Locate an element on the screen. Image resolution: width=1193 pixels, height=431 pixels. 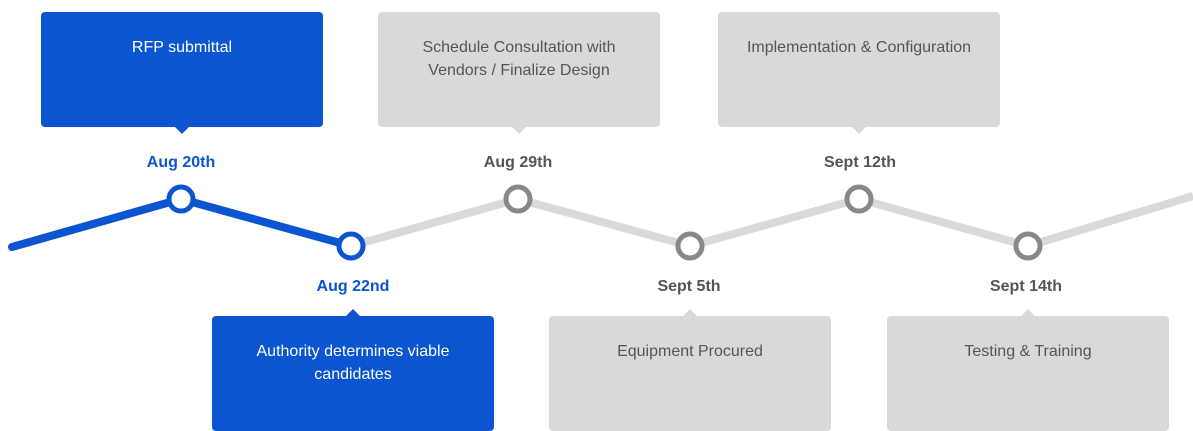
milestone-card-implementation: Implementation & Configuration is located at coordinates (859, 73).